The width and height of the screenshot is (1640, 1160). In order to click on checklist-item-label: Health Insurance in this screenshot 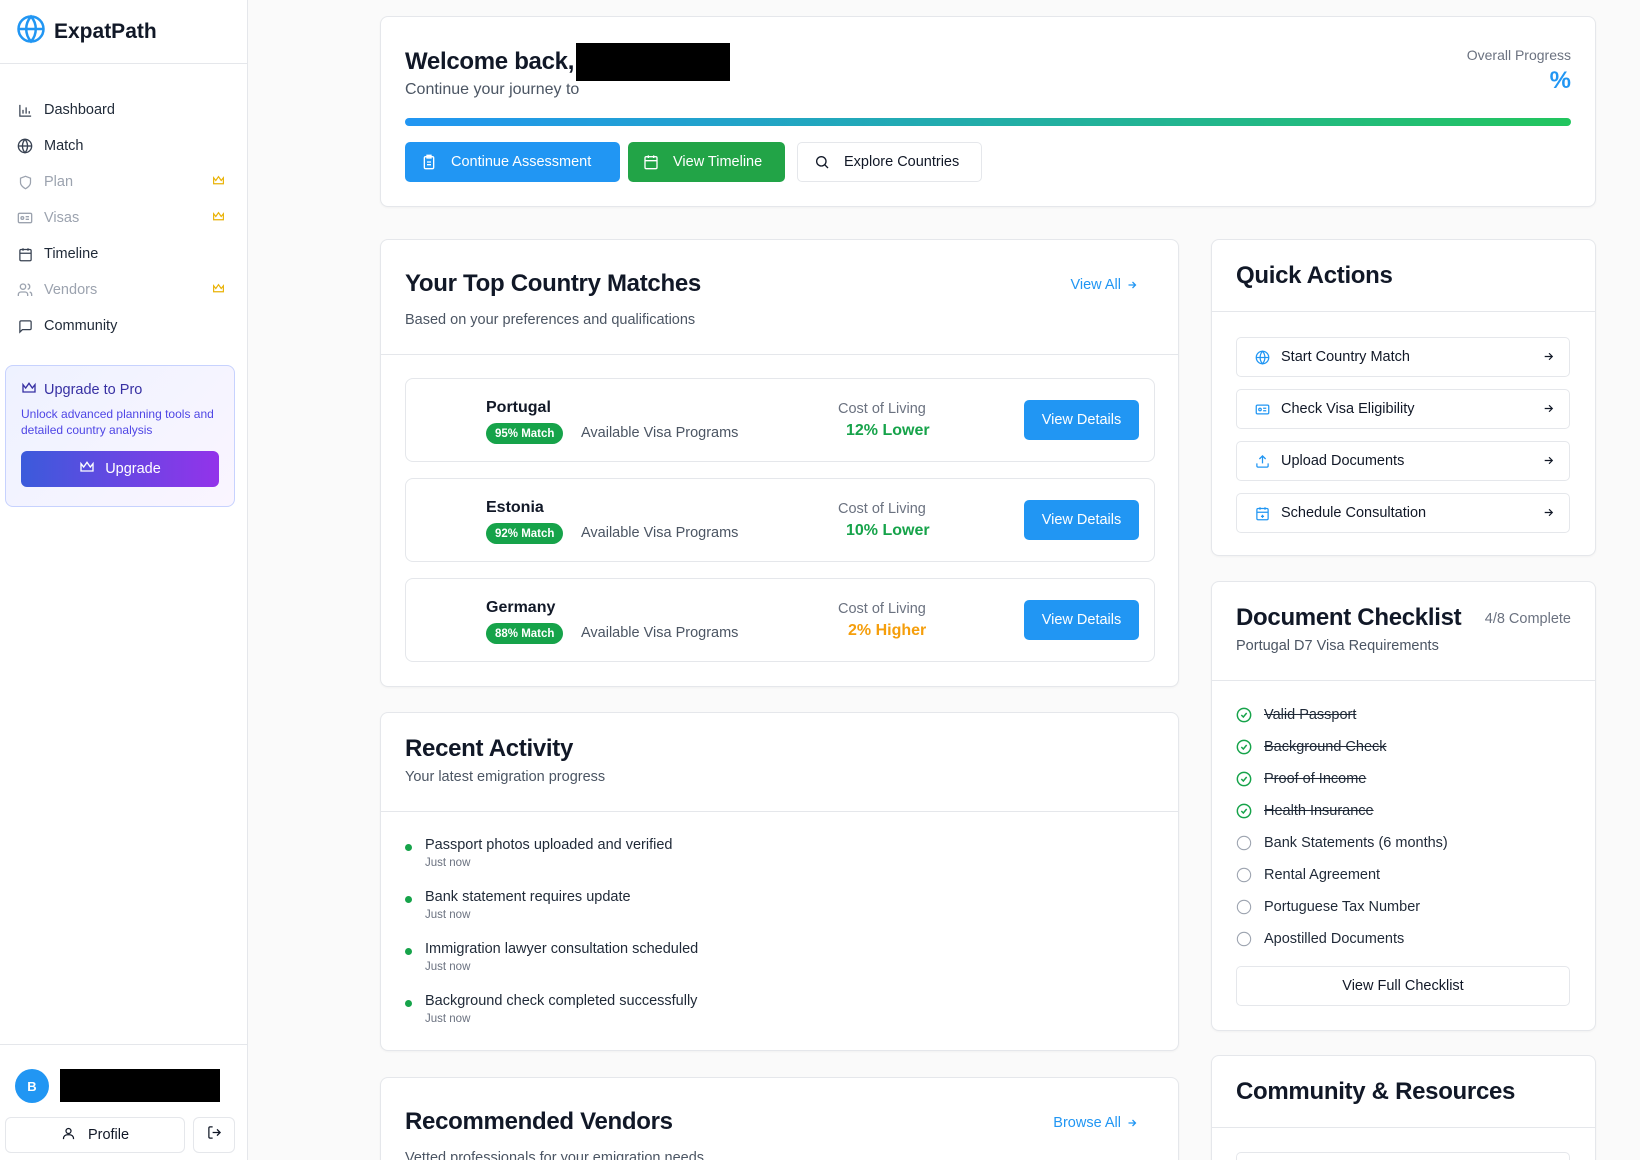, I will do `click(1319, 811)`.